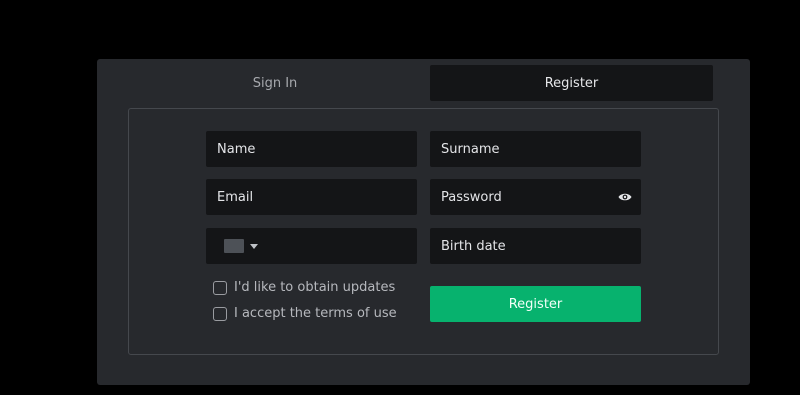  What do you see at coordinates (625, 197) in the screenshot?
I see `eye-icon` at bounding box center [625, 197].